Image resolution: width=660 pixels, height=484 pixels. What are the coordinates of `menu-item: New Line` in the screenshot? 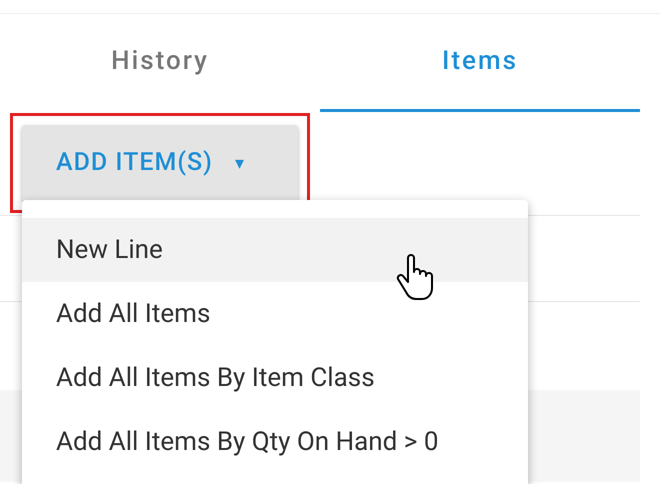 It's located at (275, 250).